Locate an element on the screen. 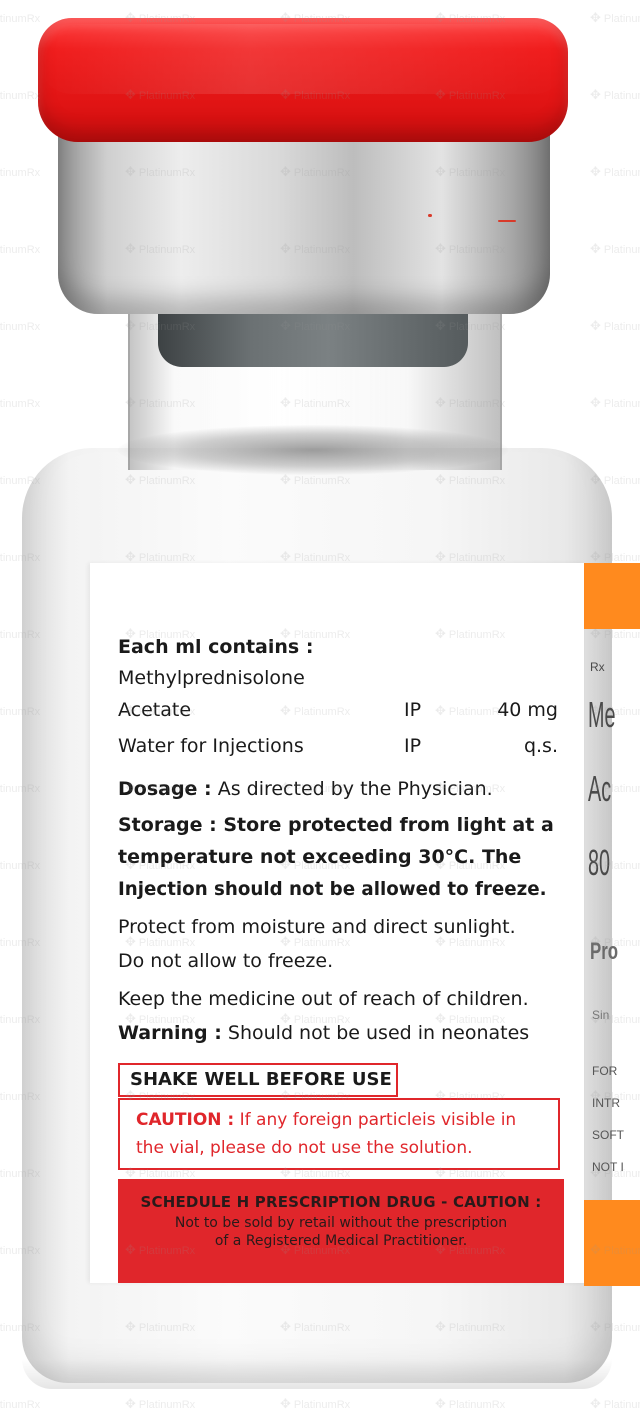 The image size is (640, 1422). dosage-line: Dosage : As directed by the Physician. is located at coordinates (305, 789).